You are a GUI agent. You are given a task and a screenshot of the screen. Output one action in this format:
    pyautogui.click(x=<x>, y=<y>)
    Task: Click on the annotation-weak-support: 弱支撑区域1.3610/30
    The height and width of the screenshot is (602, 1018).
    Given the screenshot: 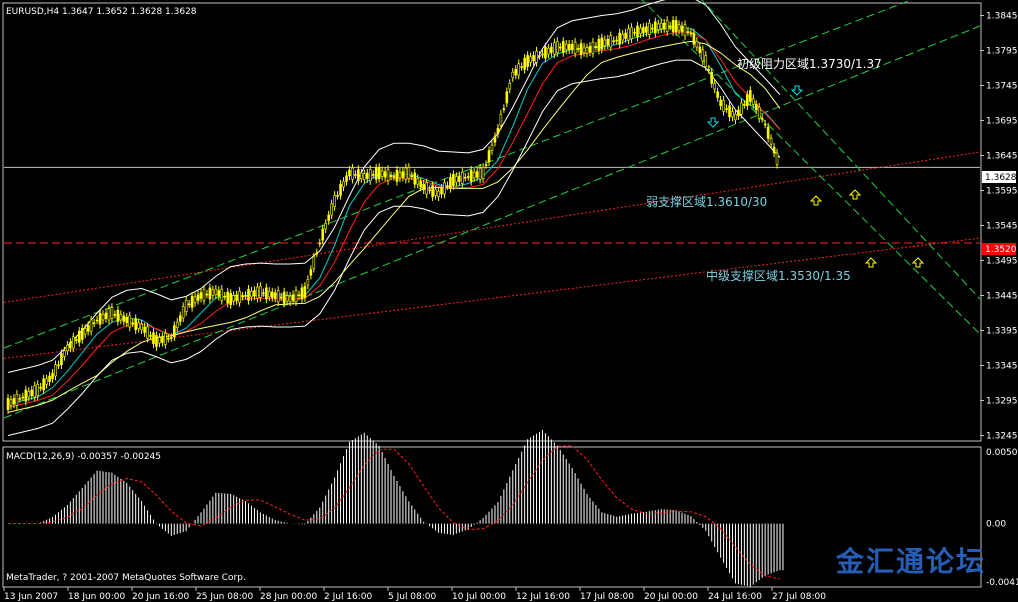 What is the action you would take?
    pyautogui.click(x=706, y=201)
    